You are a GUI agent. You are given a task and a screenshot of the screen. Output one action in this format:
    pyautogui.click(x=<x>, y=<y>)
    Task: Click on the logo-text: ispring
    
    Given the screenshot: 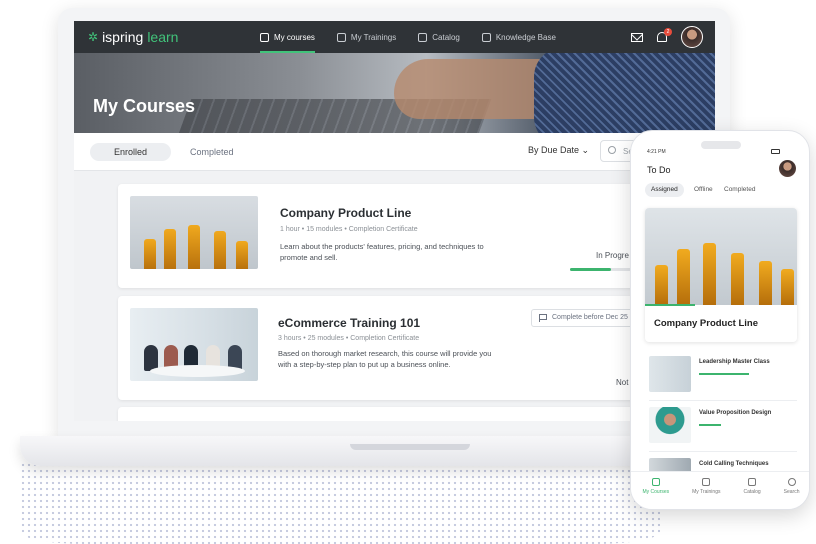 What is the action you would take?
    pyautogui.click(x=123, y=37)
    